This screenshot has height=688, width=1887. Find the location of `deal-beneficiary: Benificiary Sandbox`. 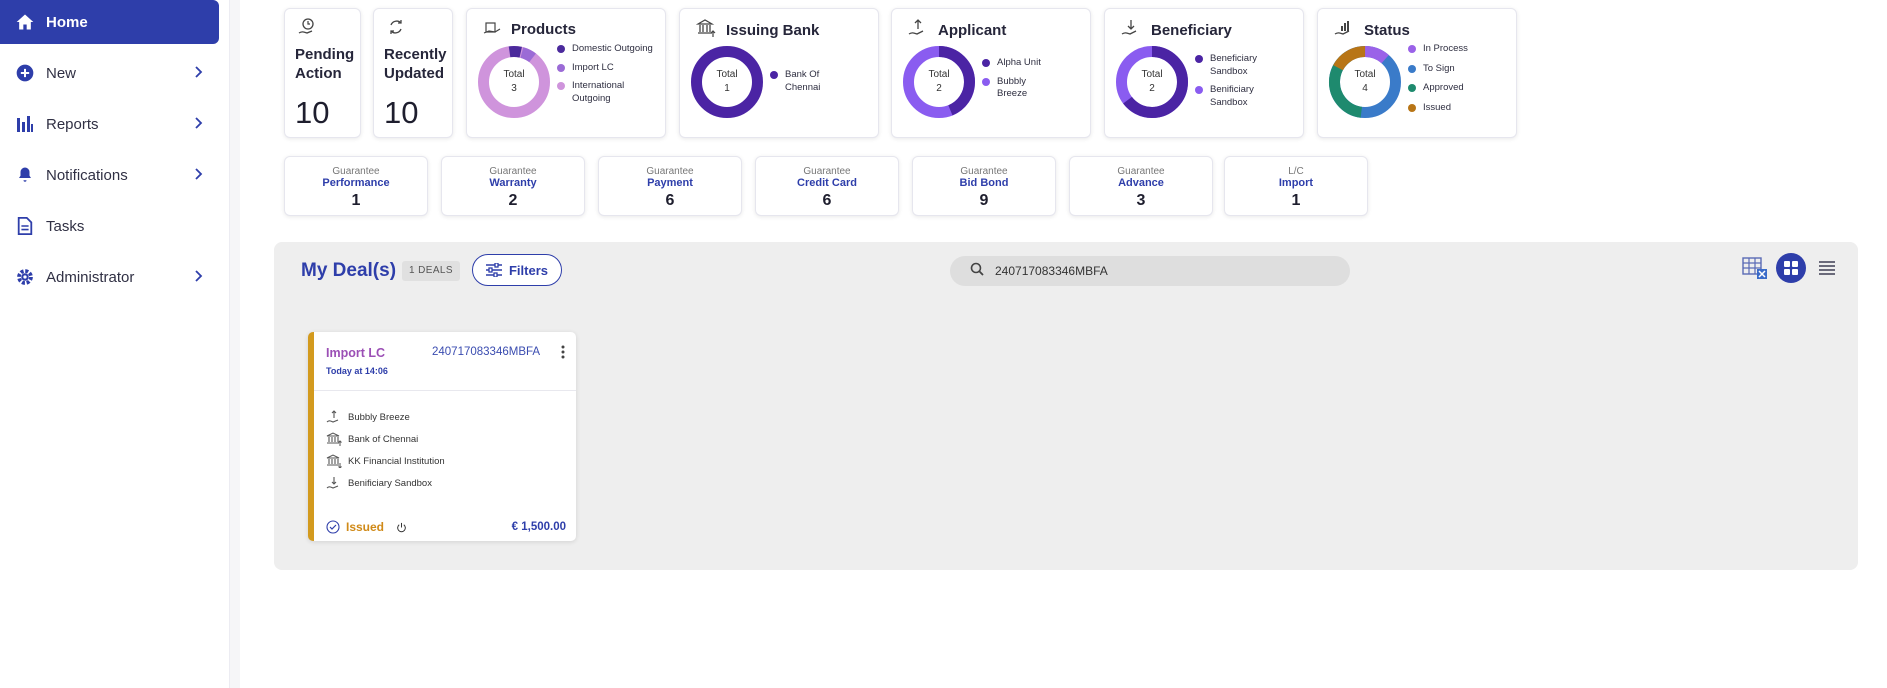

deal-beneficiary: Benificiary Sandbox is located at coordinates (390, 483).